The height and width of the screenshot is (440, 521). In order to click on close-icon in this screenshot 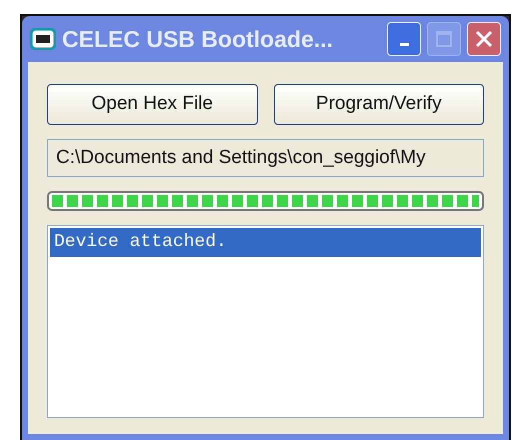, I will do `click(484, 39)`.